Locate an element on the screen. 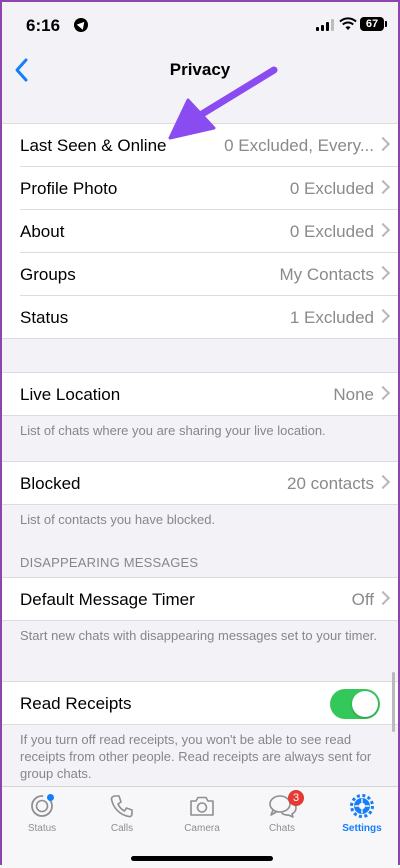 The height and width of the screenshot is (868, 400). row-label: Groups is located at coordinates (48, 274).